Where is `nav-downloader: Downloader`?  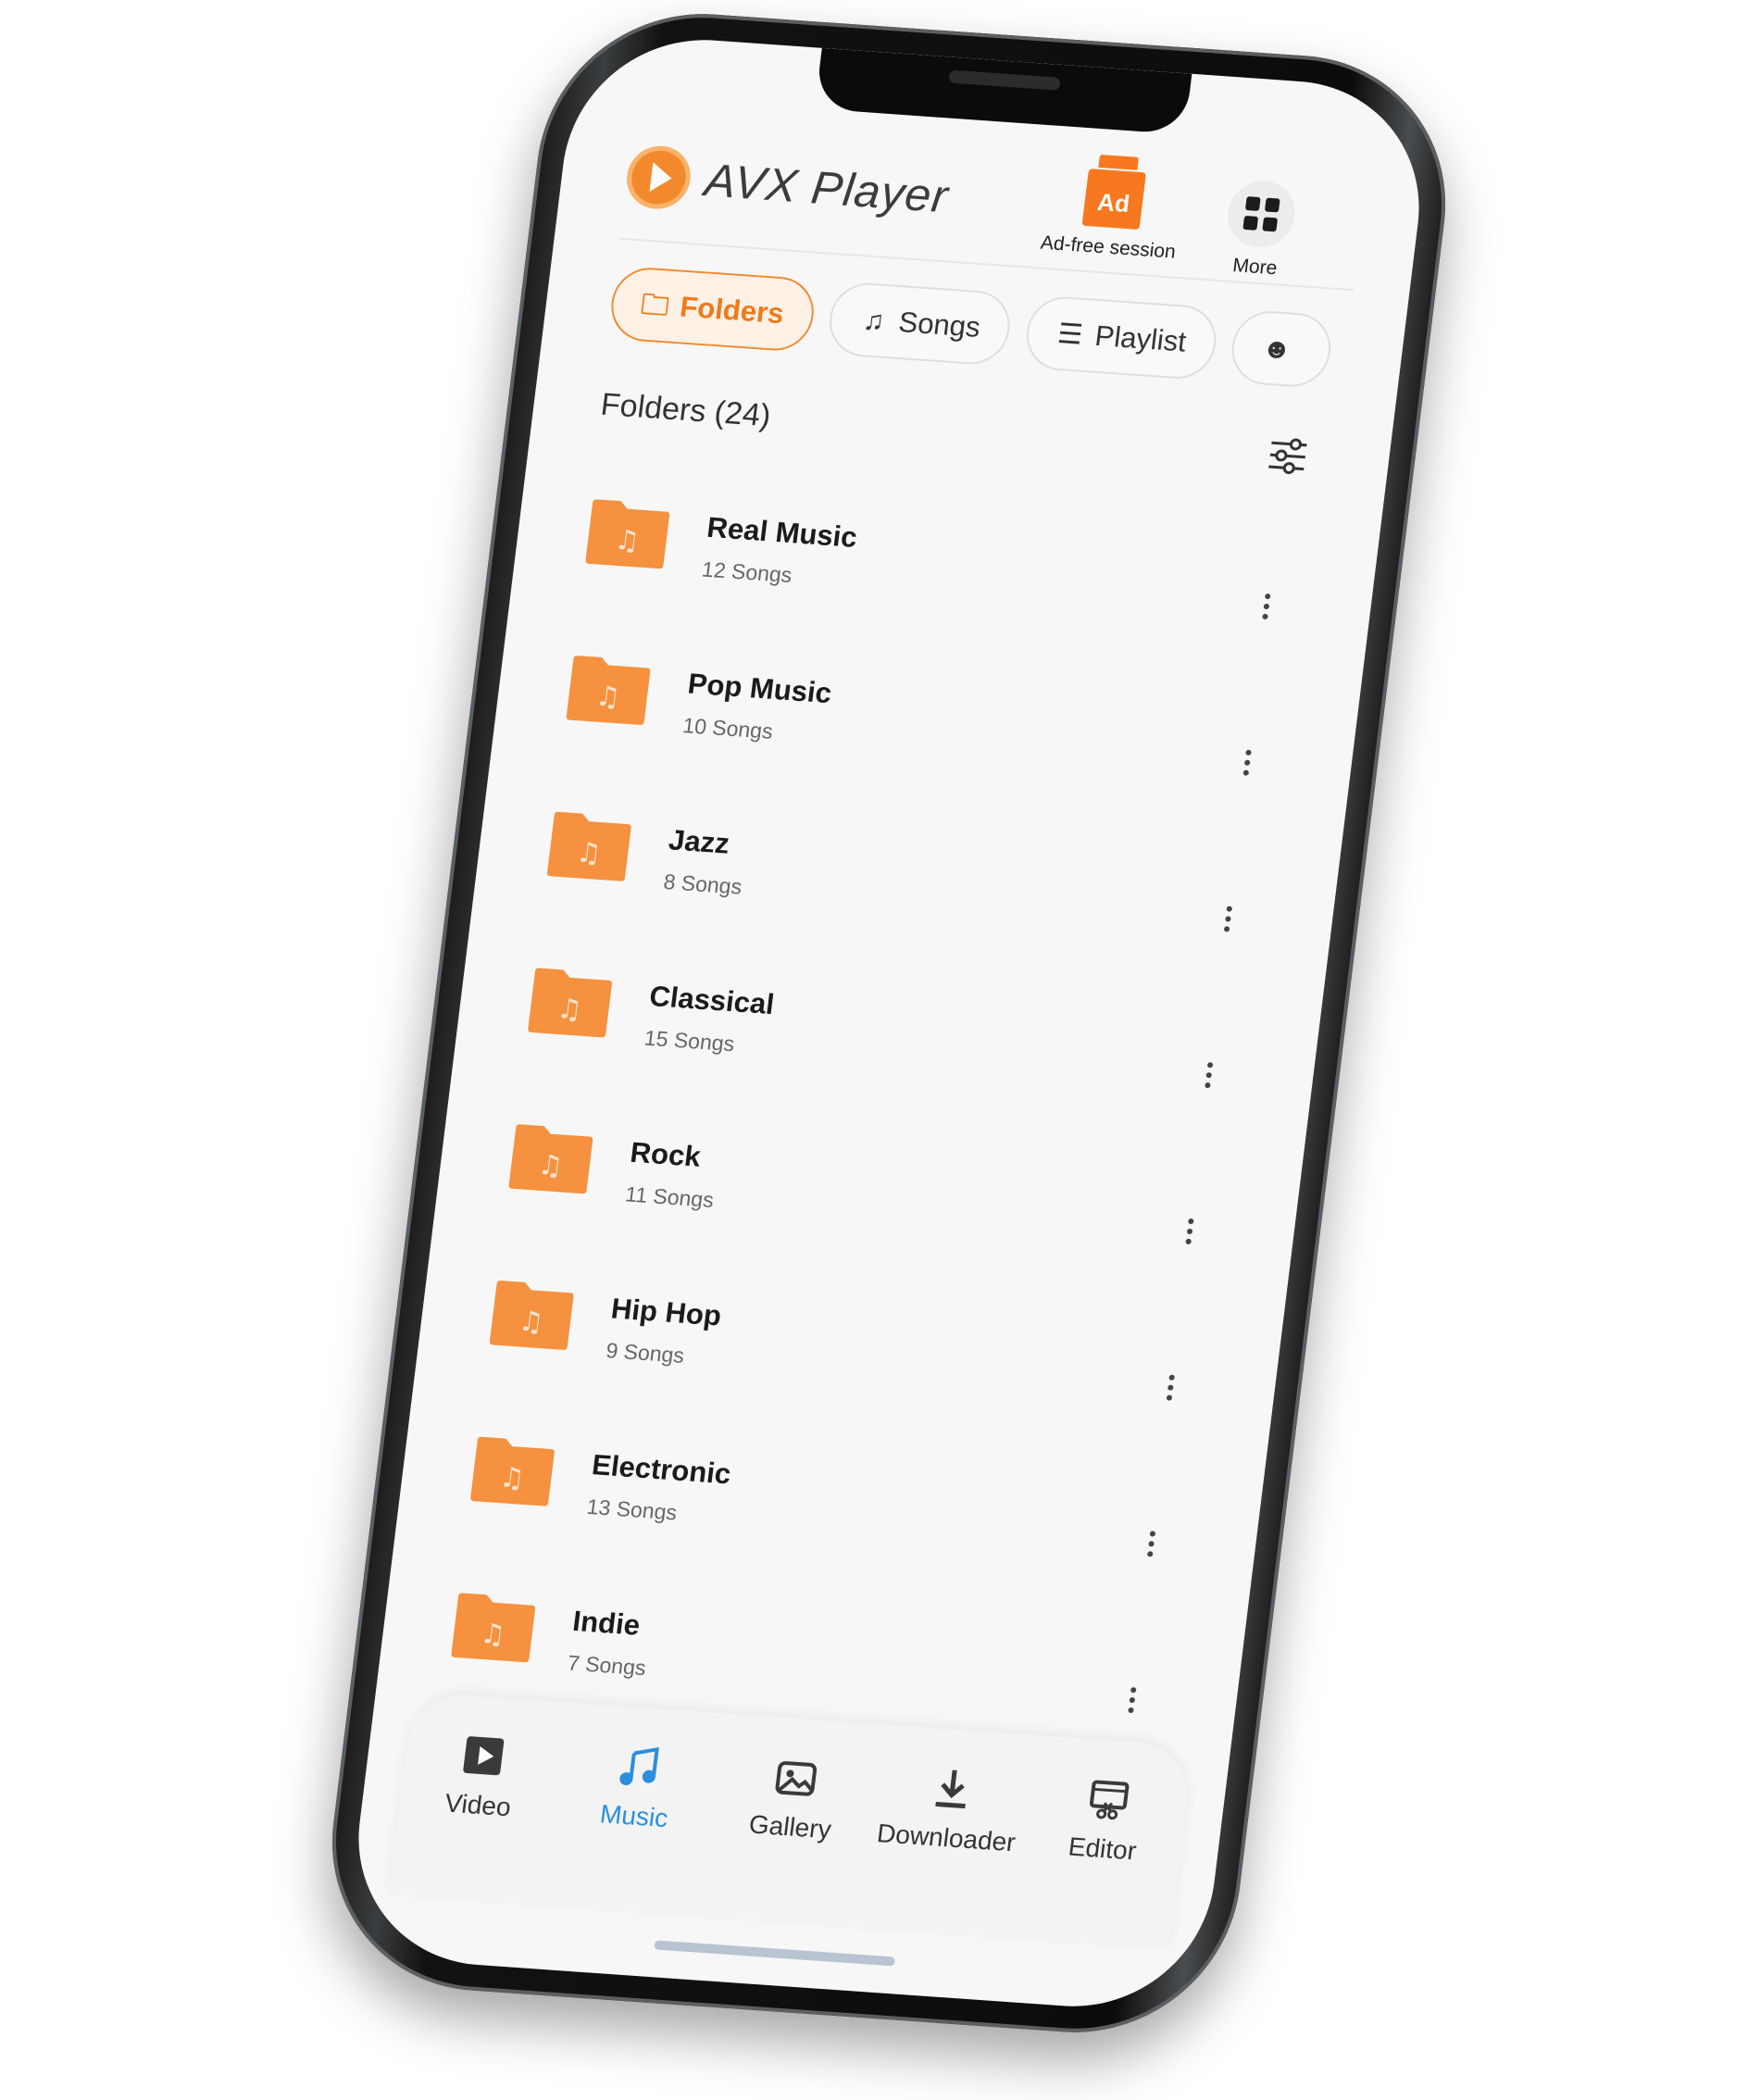
nav-downloader: Downloader is located at coordinates (945, 1849).